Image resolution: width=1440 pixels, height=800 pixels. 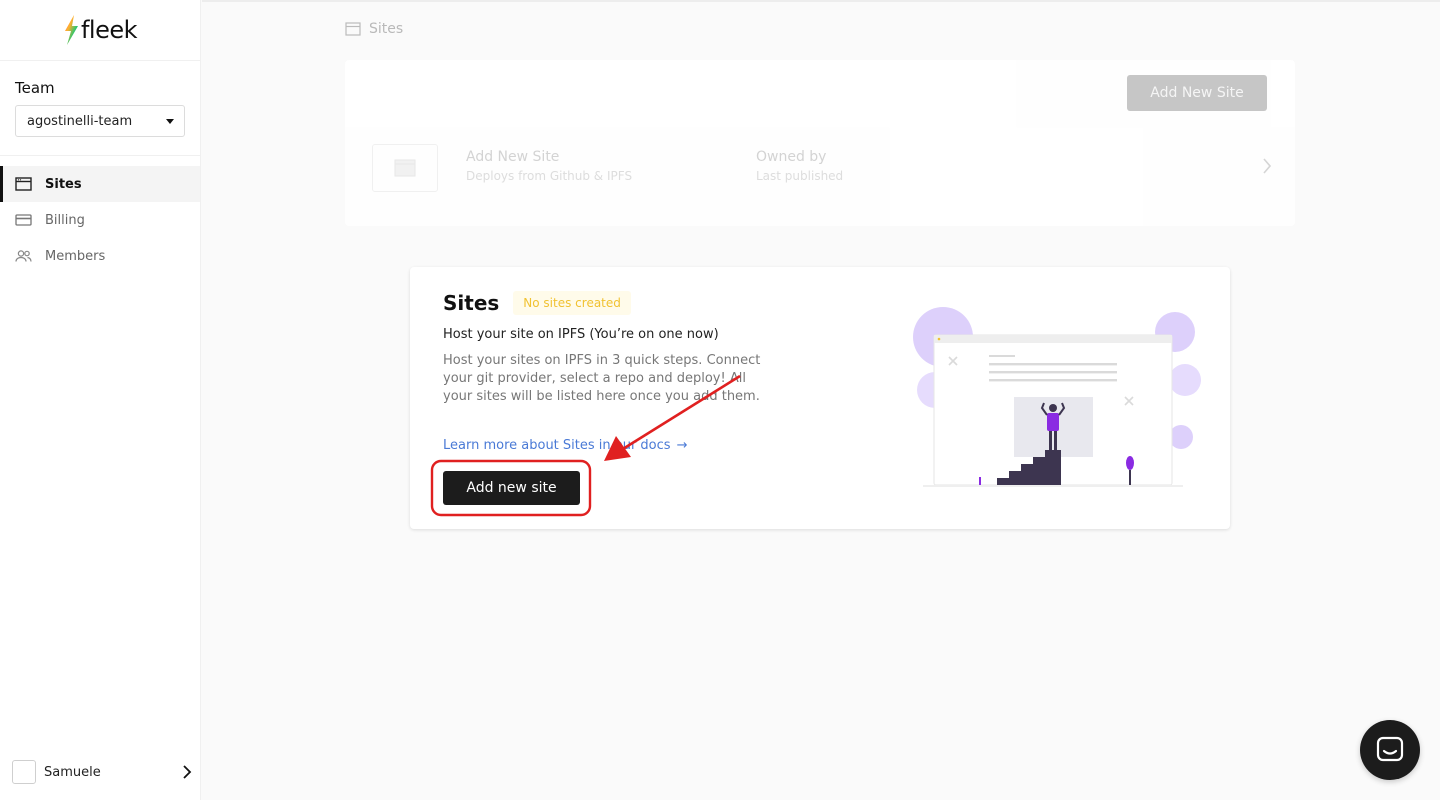 What do you see at coordinates (75, 256) in the screenshot?
I see `sidebar-item-label: Members` at bounding box center [75, 256].